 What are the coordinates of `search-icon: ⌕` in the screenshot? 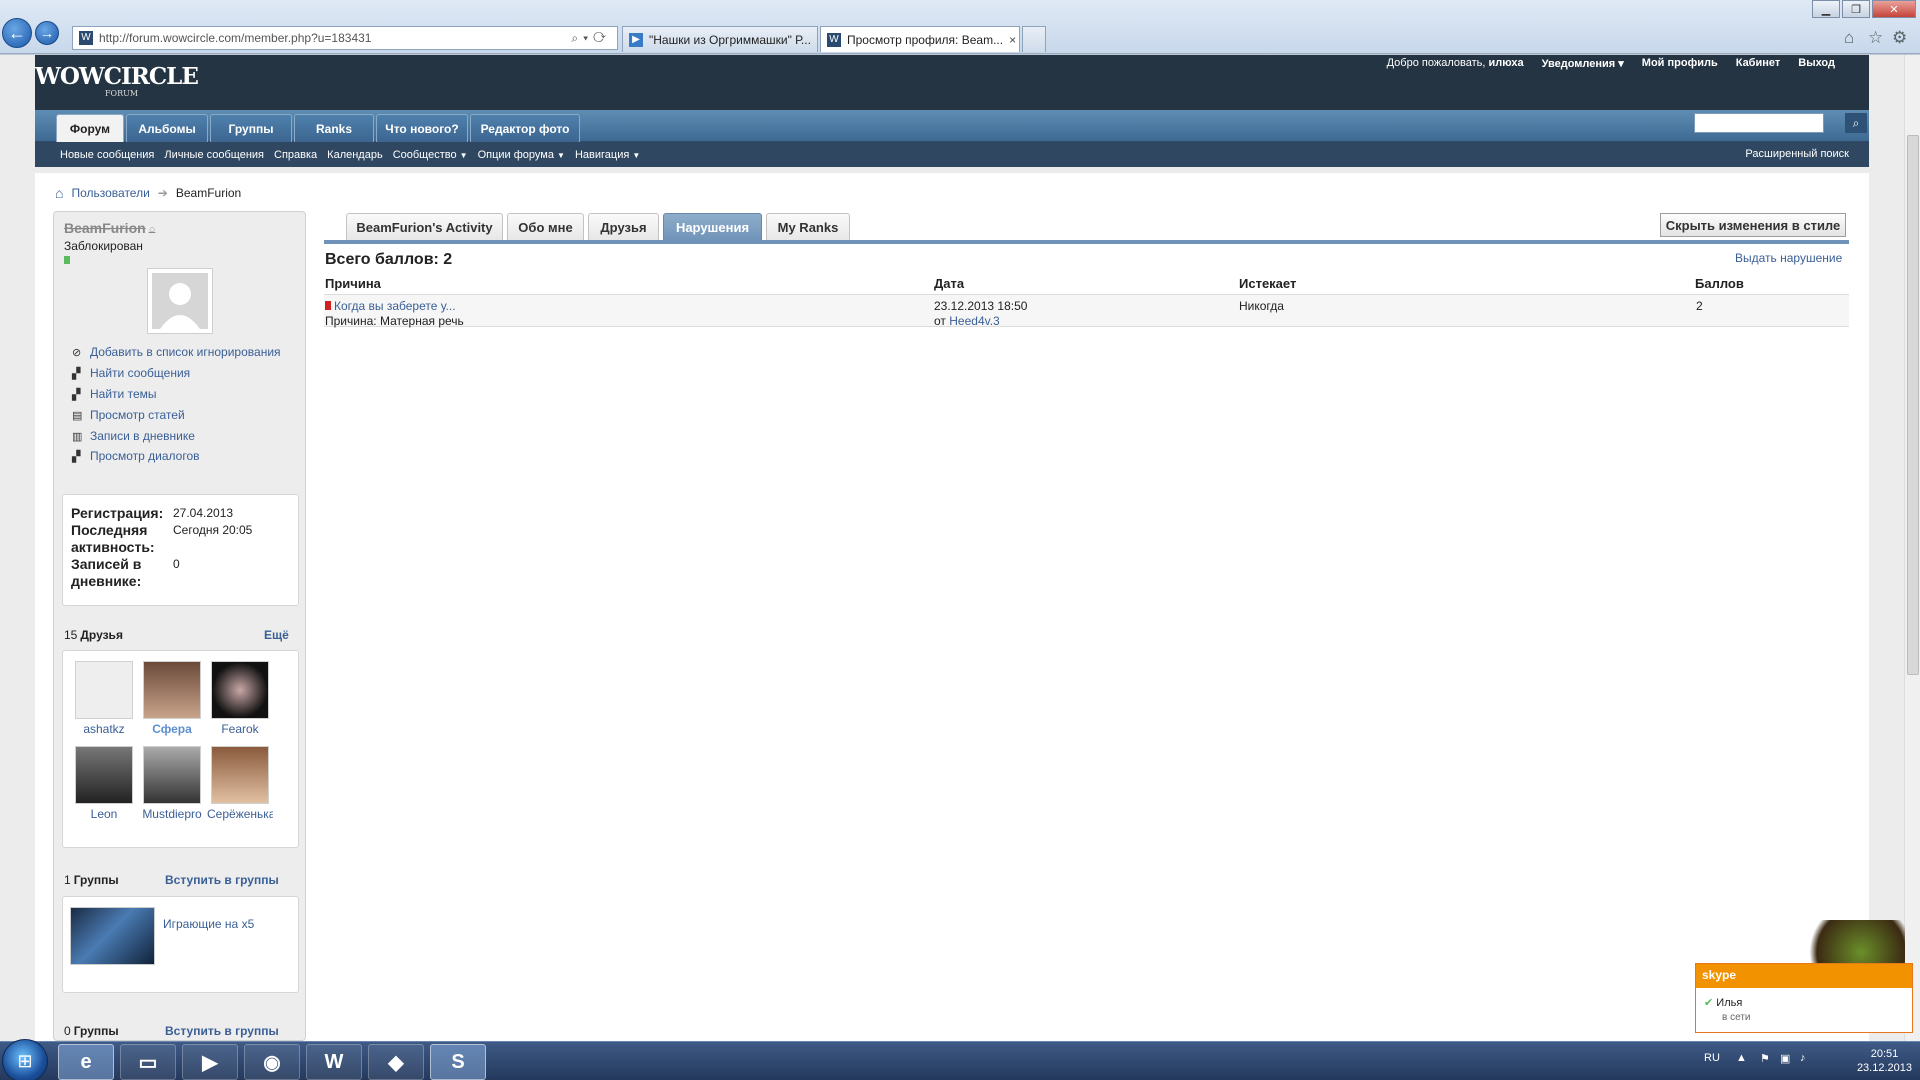 It's located at (1856, 123).